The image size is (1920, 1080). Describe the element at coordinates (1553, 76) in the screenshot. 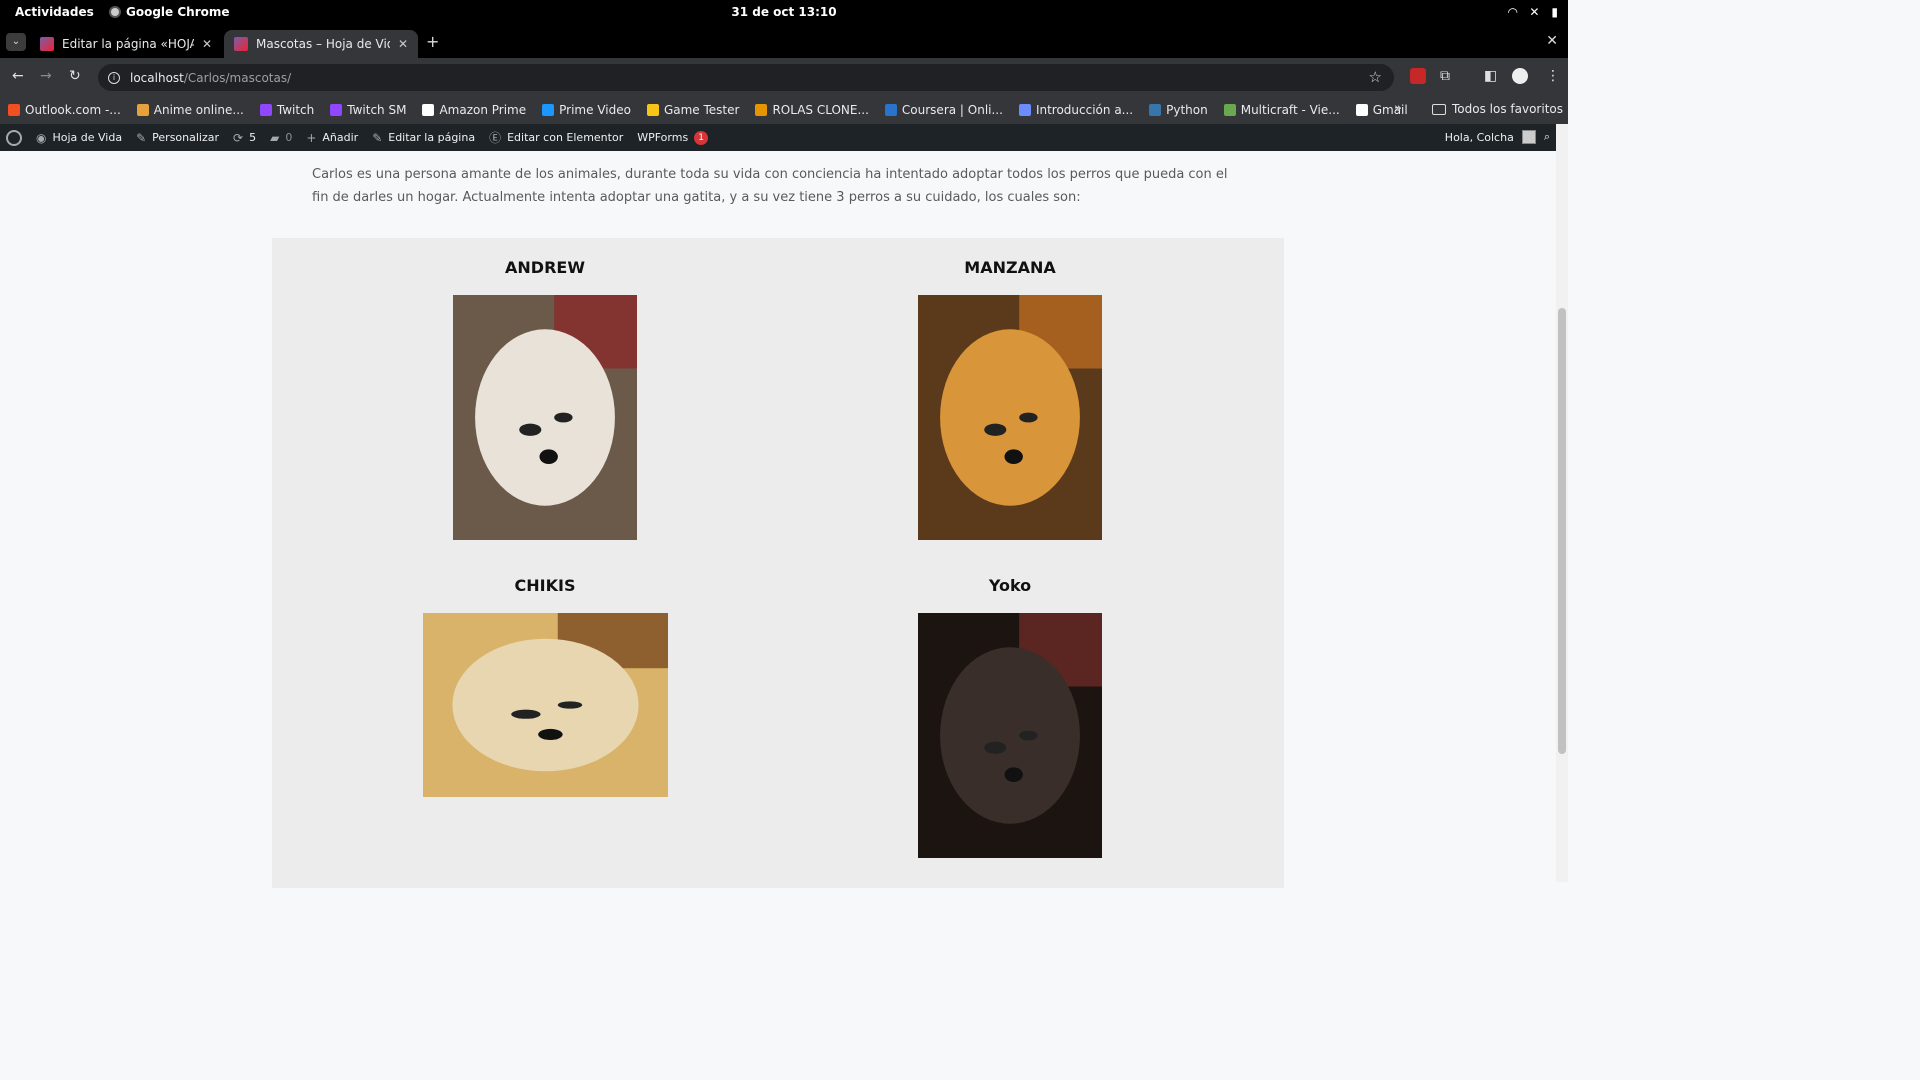

I see `menu-kebab-icon: ⋮` at that location.